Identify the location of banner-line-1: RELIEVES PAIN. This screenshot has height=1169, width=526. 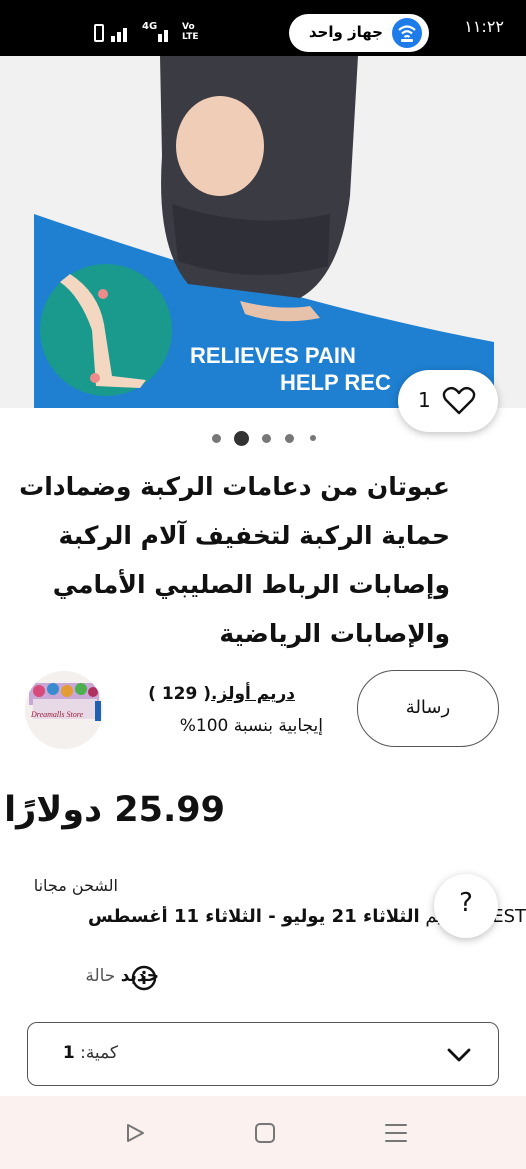
(273, 355).